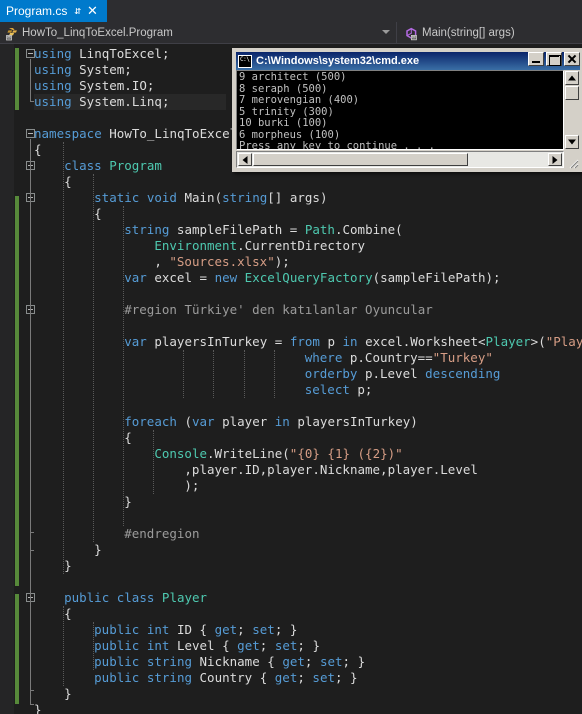 The width and height of the screenshot is (582, 714). What do you see at coordinates (308, 341) in the screenshot?
I see `code-token: from` at bounding box center [308, 341].